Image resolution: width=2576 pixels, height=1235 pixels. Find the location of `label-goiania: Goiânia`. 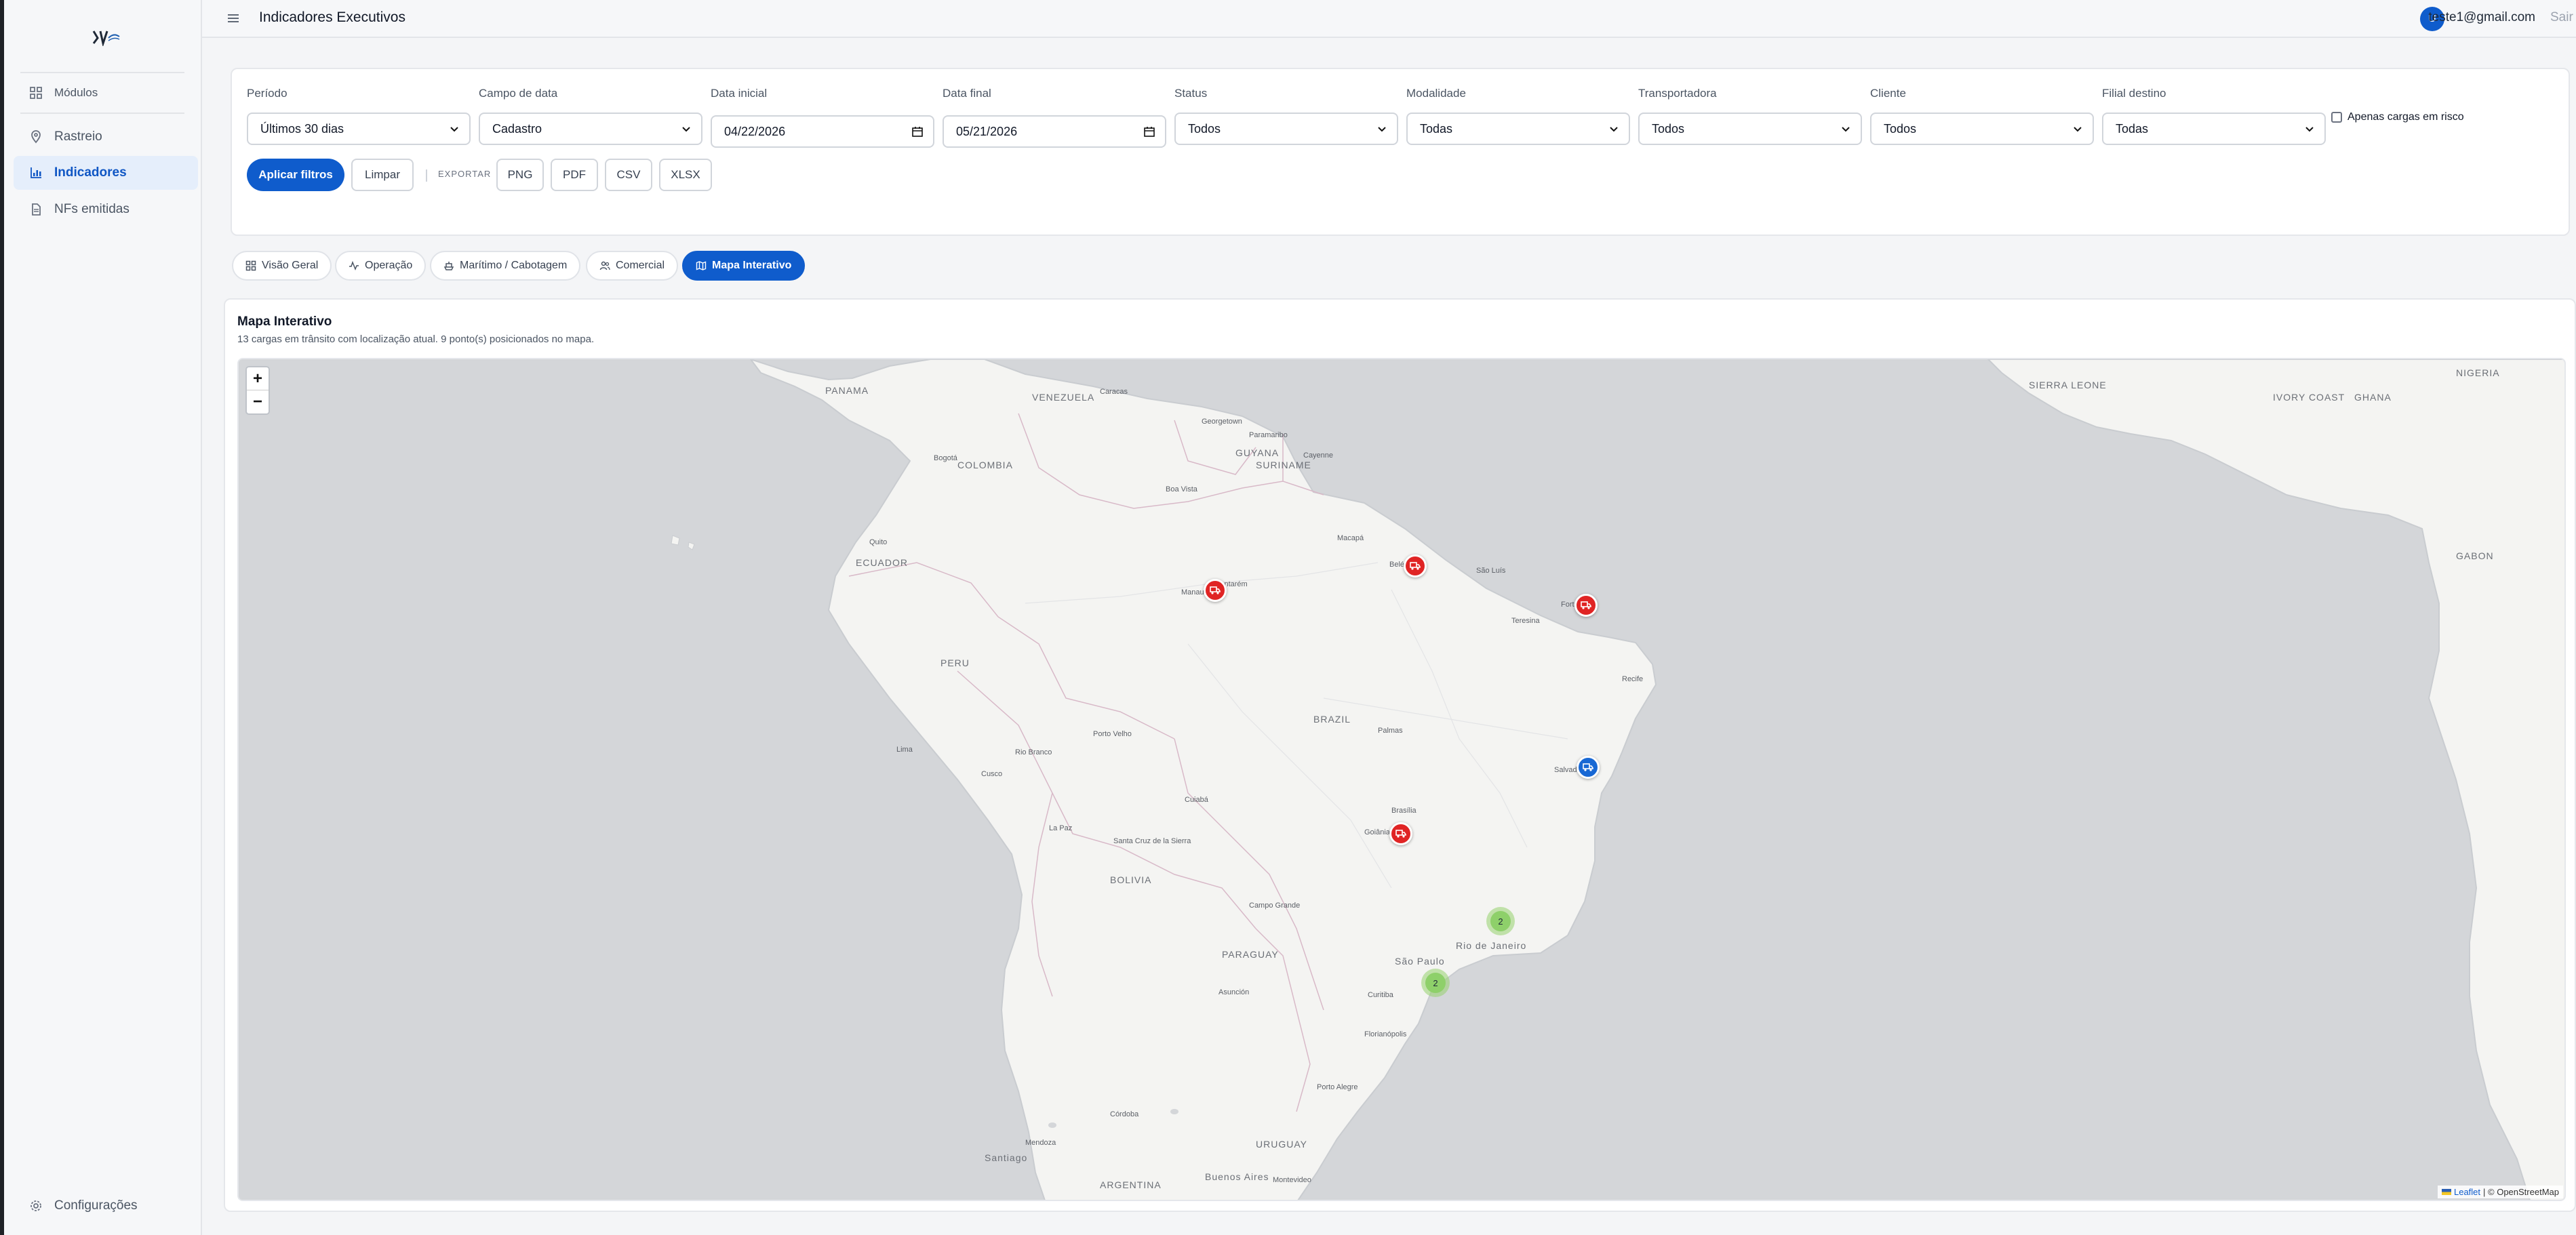

label-goiania: Goiânia is located at coordinates (1377, 832).